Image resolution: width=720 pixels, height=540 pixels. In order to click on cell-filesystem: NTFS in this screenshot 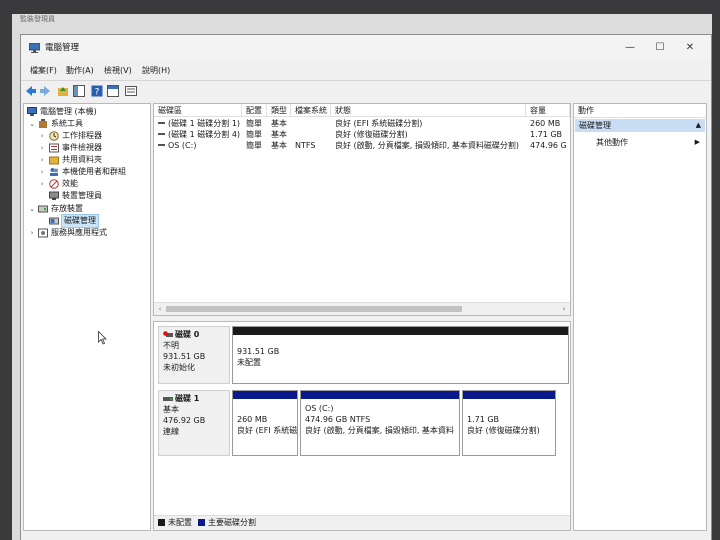, I will do `click(305, 145)`.